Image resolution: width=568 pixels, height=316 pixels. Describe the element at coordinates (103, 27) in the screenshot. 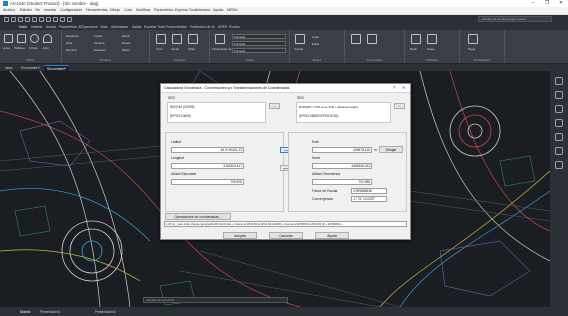

I see `ribbon-tab-vista: Vista` at that location.